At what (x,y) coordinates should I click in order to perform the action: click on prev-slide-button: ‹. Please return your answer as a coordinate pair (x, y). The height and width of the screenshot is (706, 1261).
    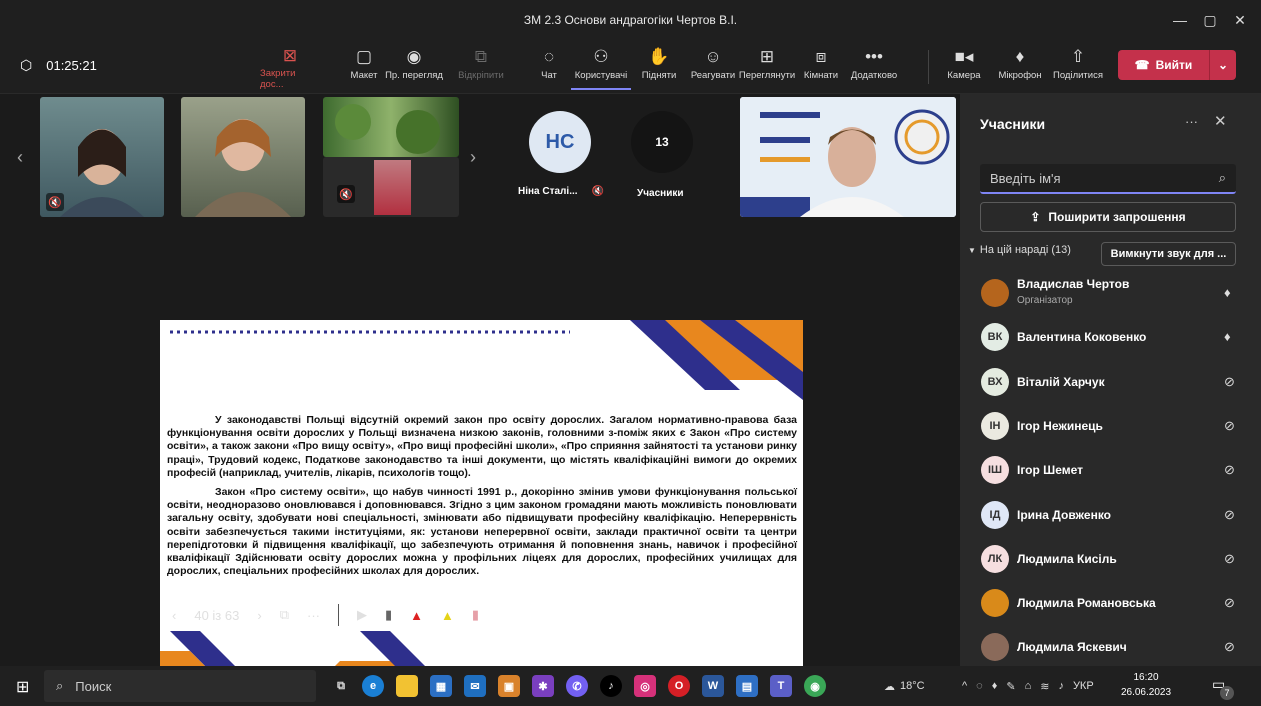
    Looking at the image, I should click on (174, 615).